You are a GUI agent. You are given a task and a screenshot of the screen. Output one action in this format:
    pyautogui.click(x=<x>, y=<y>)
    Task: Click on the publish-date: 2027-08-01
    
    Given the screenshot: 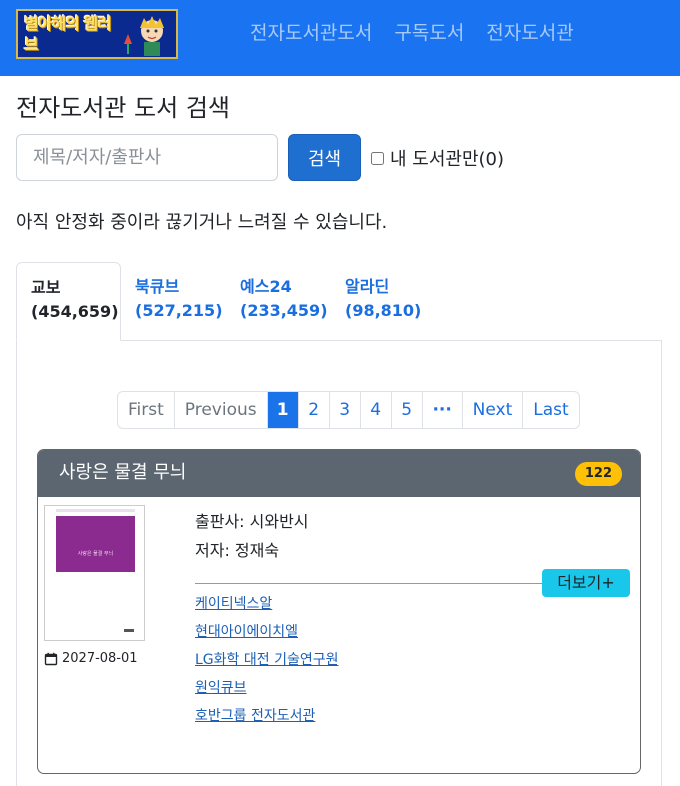 What is the action you would take?
    pyautogui.click(x=91, y=659)
    